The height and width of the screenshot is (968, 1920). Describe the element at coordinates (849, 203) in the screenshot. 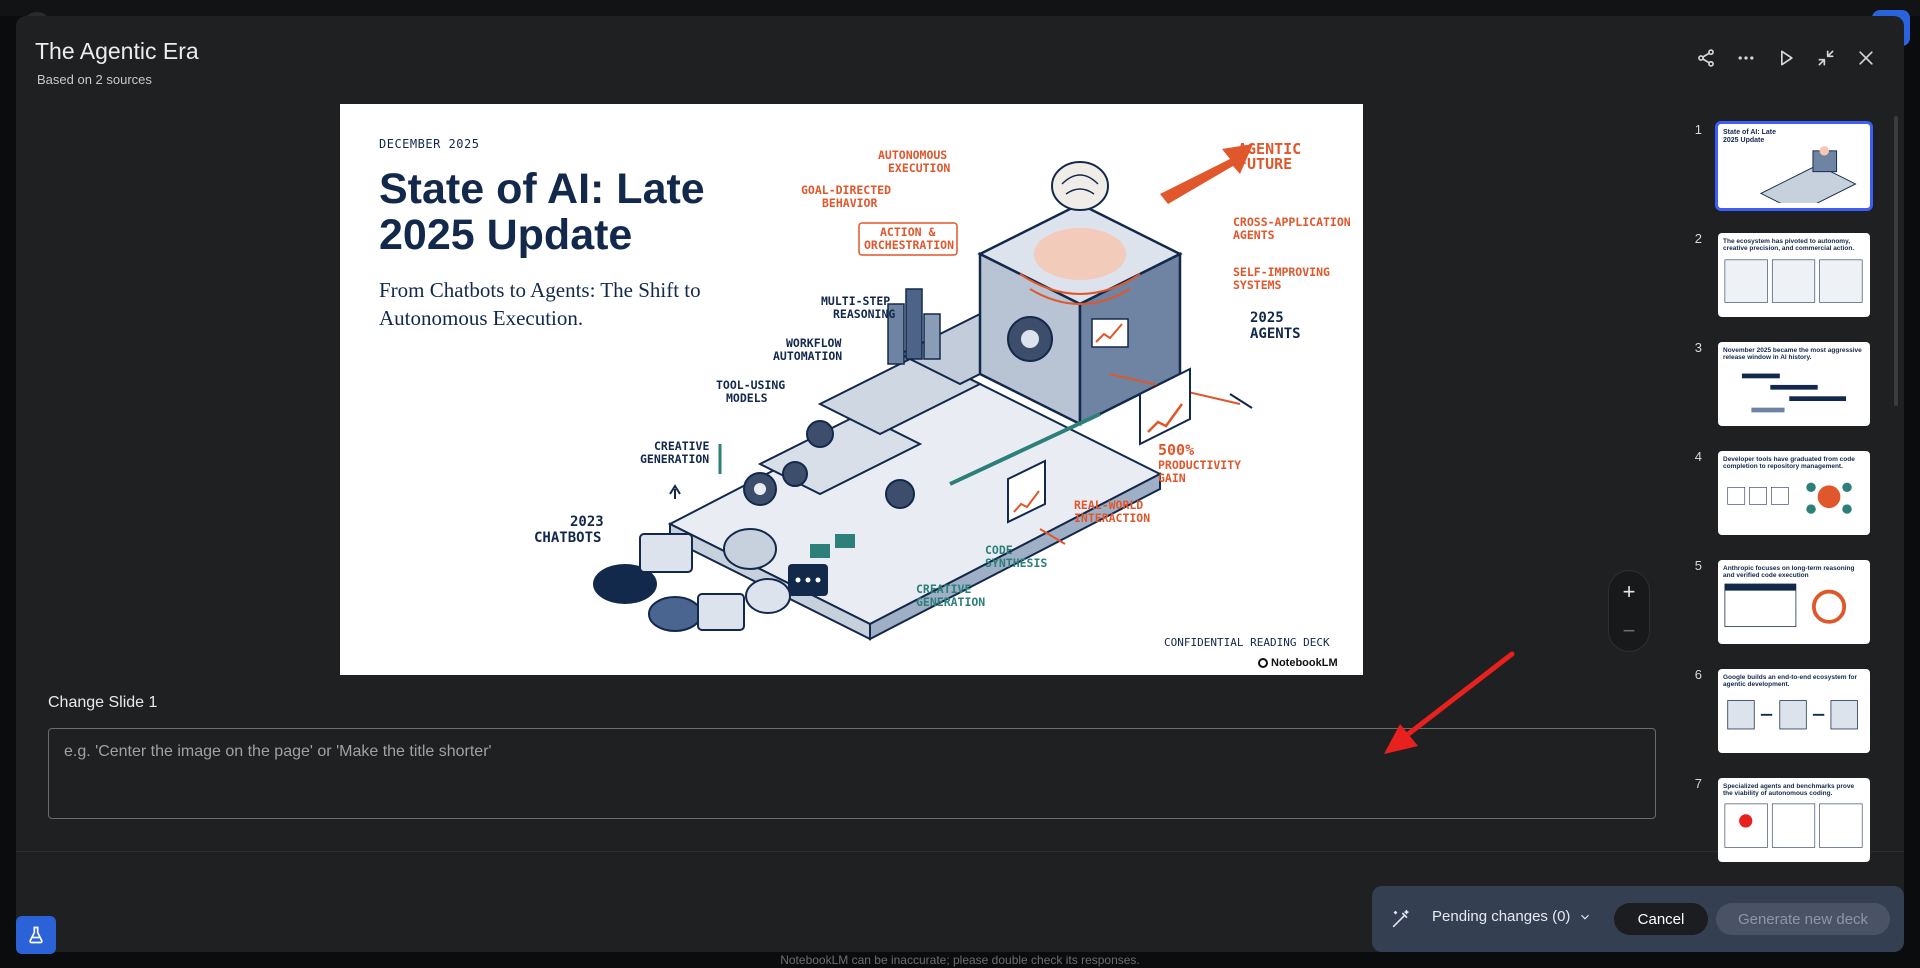

I see `svg-text: BEHAVIOR` at that location.